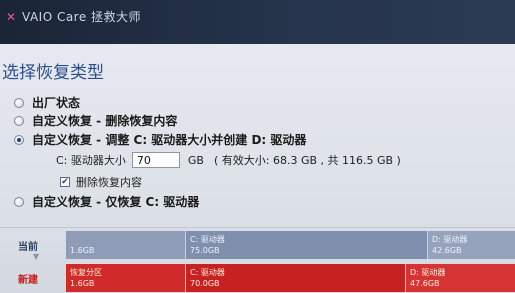 The width and height of the screenshot is (515, 293). I want to click on option-label: 出厂状态, so click(56, 103).